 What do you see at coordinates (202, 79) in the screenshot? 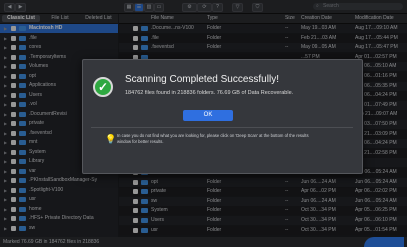
I see `dialog-title: Scanning Completed Successfully!` at bounding box center [202, 79].